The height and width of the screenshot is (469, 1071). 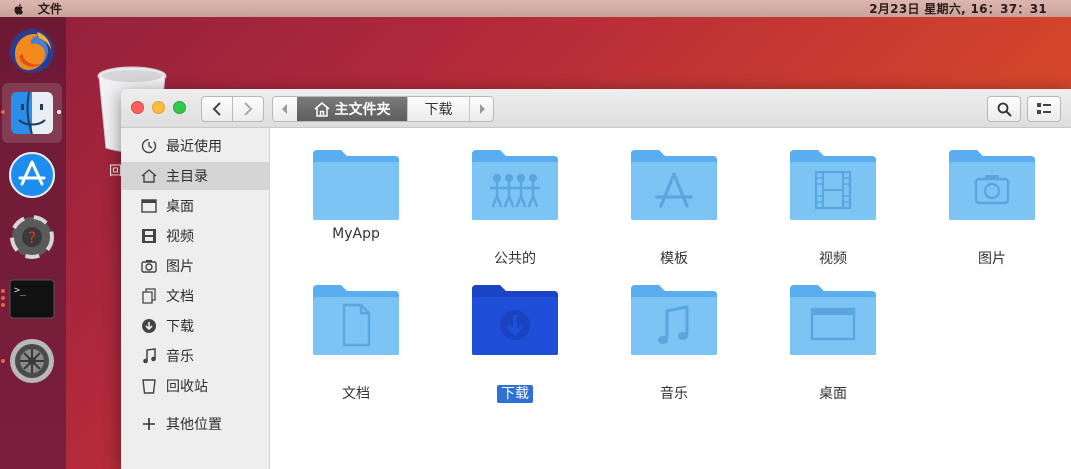 I want to click on finder-icon, so click(x=32, y=113).